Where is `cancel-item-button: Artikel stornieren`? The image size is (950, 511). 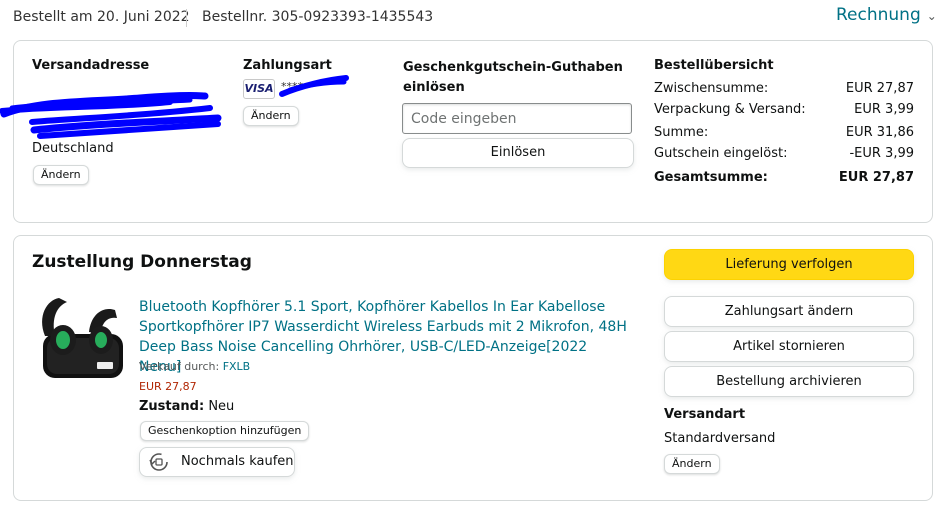 cancel-item-button: Artikel stornieren is located at coordinates (789, 346).